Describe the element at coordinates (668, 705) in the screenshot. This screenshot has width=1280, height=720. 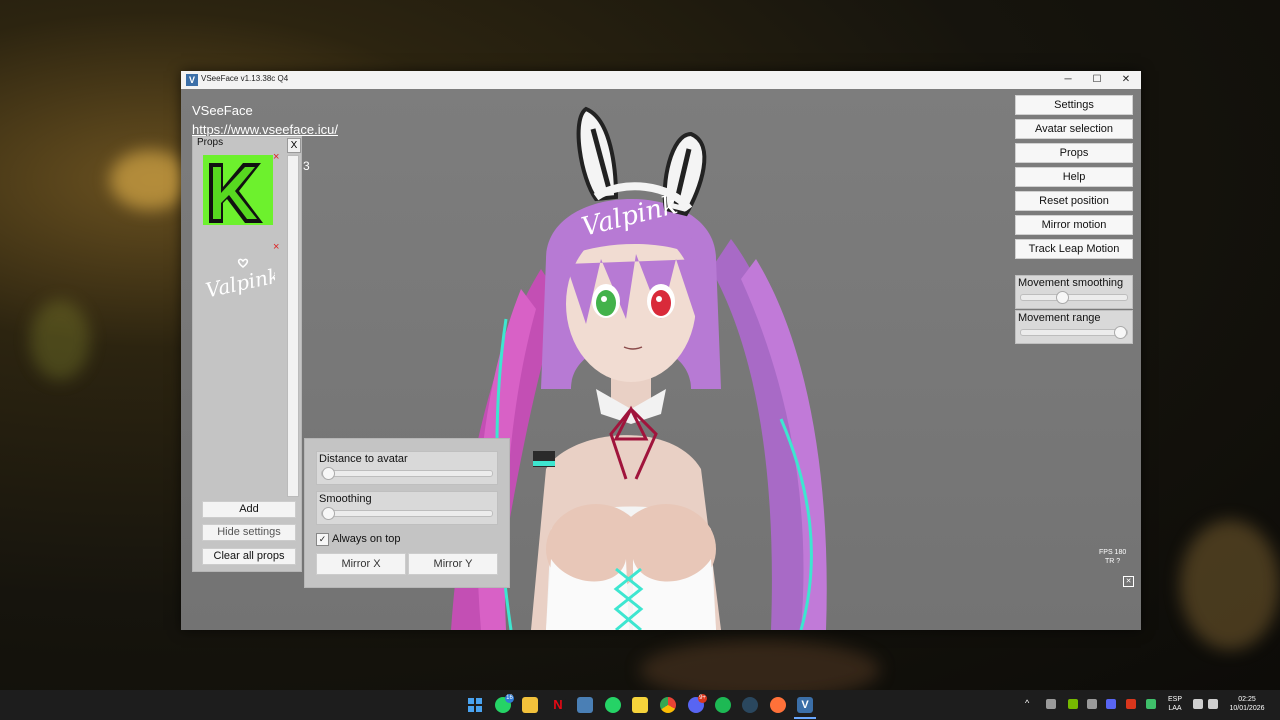
I see `chrome-icon` at that location.